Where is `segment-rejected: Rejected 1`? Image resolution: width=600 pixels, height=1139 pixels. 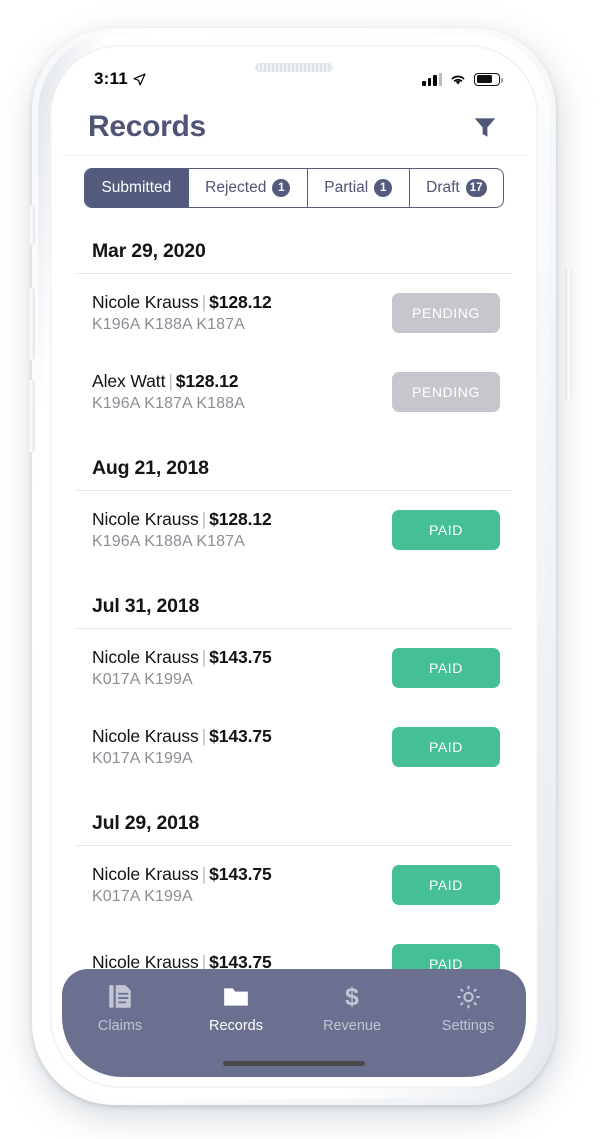 segment-rejected: Rejected 1 is located at coordinates (248, 188).